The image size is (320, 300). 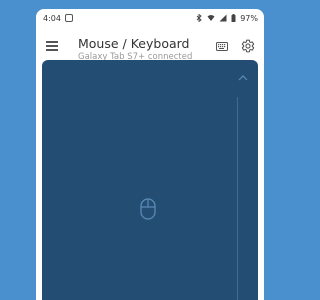 I want to click on menu-icon, so click(x=52, y=46).